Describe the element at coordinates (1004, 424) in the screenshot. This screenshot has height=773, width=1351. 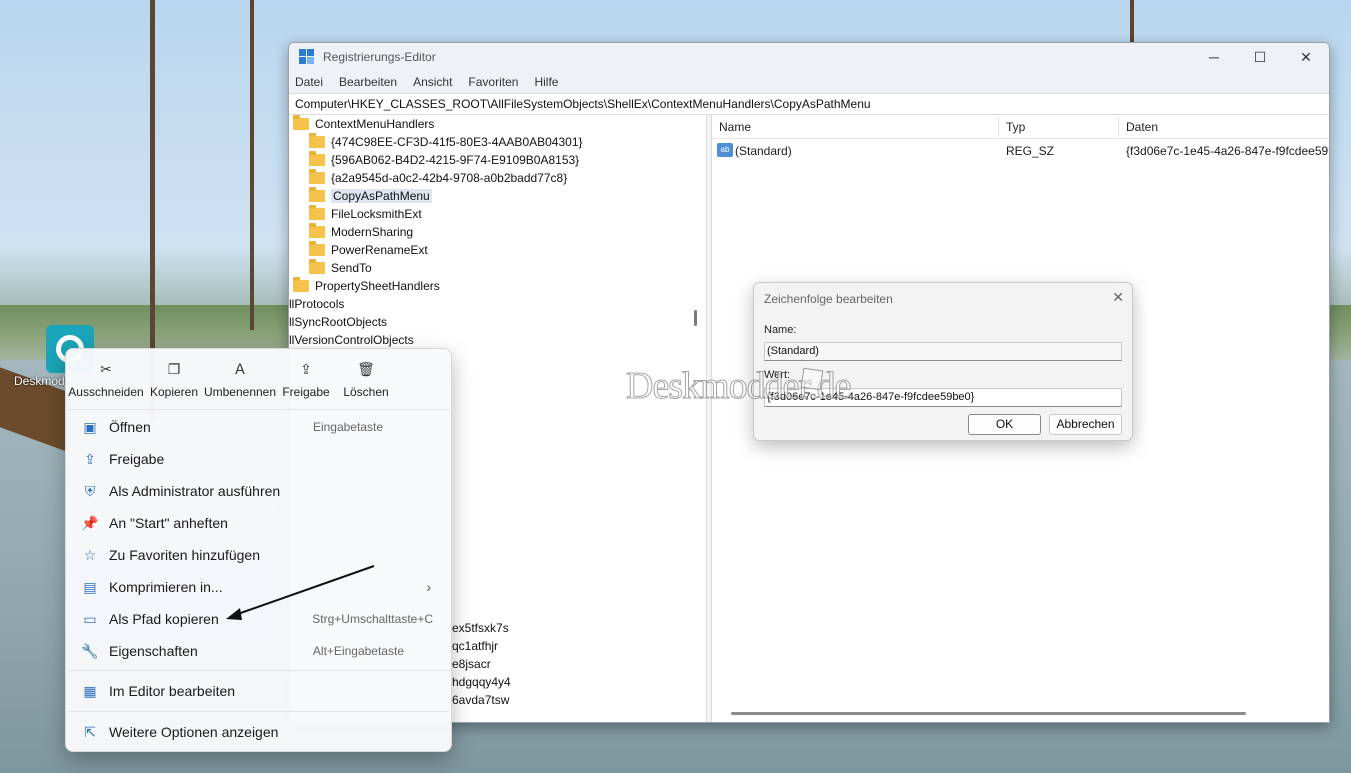
I see `ok-button: OK` at that location.